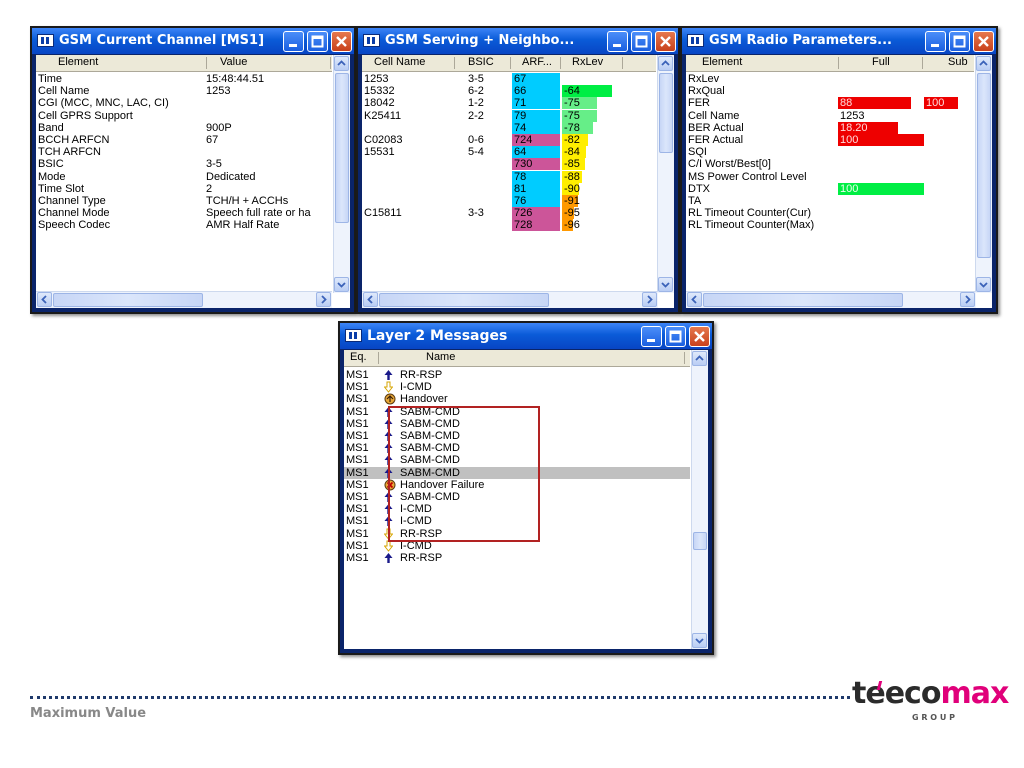 This screenshot has height=768, width=1024. I want to click on list-item: Mode Dedicated, so click(184, 177).